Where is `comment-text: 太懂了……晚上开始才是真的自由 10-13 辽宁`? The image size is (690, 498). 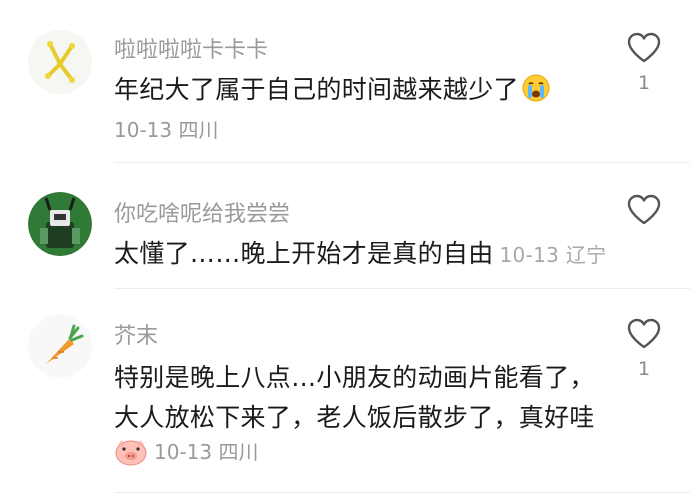 comment-text: 太懂了……晚上开始才是真的自由 10-13 辽宁 is located at coordinates (360, 252).